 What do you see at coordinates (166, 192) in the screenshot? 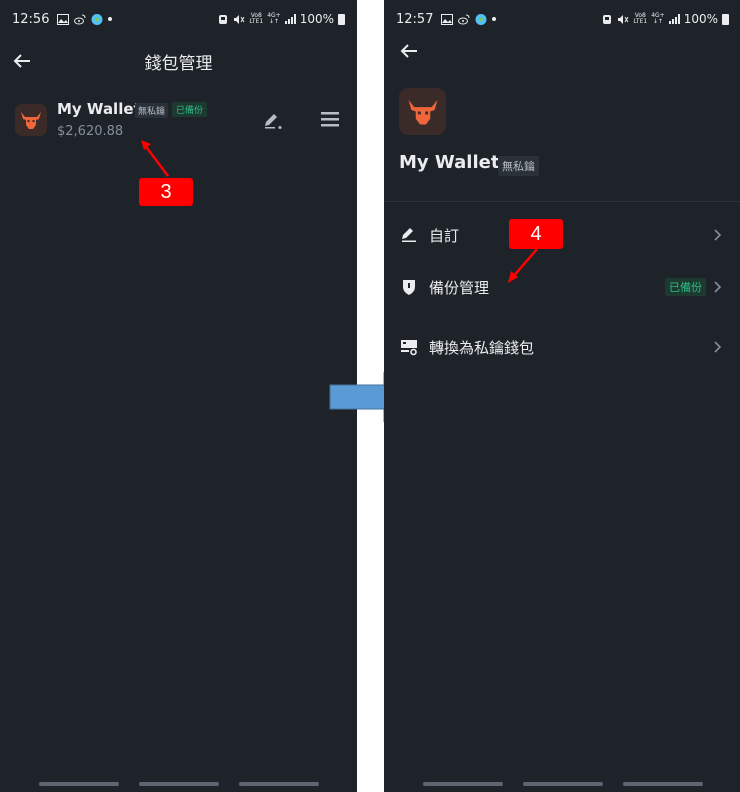
I see `step-callout-3: 3` at bounding box center [166, 192].